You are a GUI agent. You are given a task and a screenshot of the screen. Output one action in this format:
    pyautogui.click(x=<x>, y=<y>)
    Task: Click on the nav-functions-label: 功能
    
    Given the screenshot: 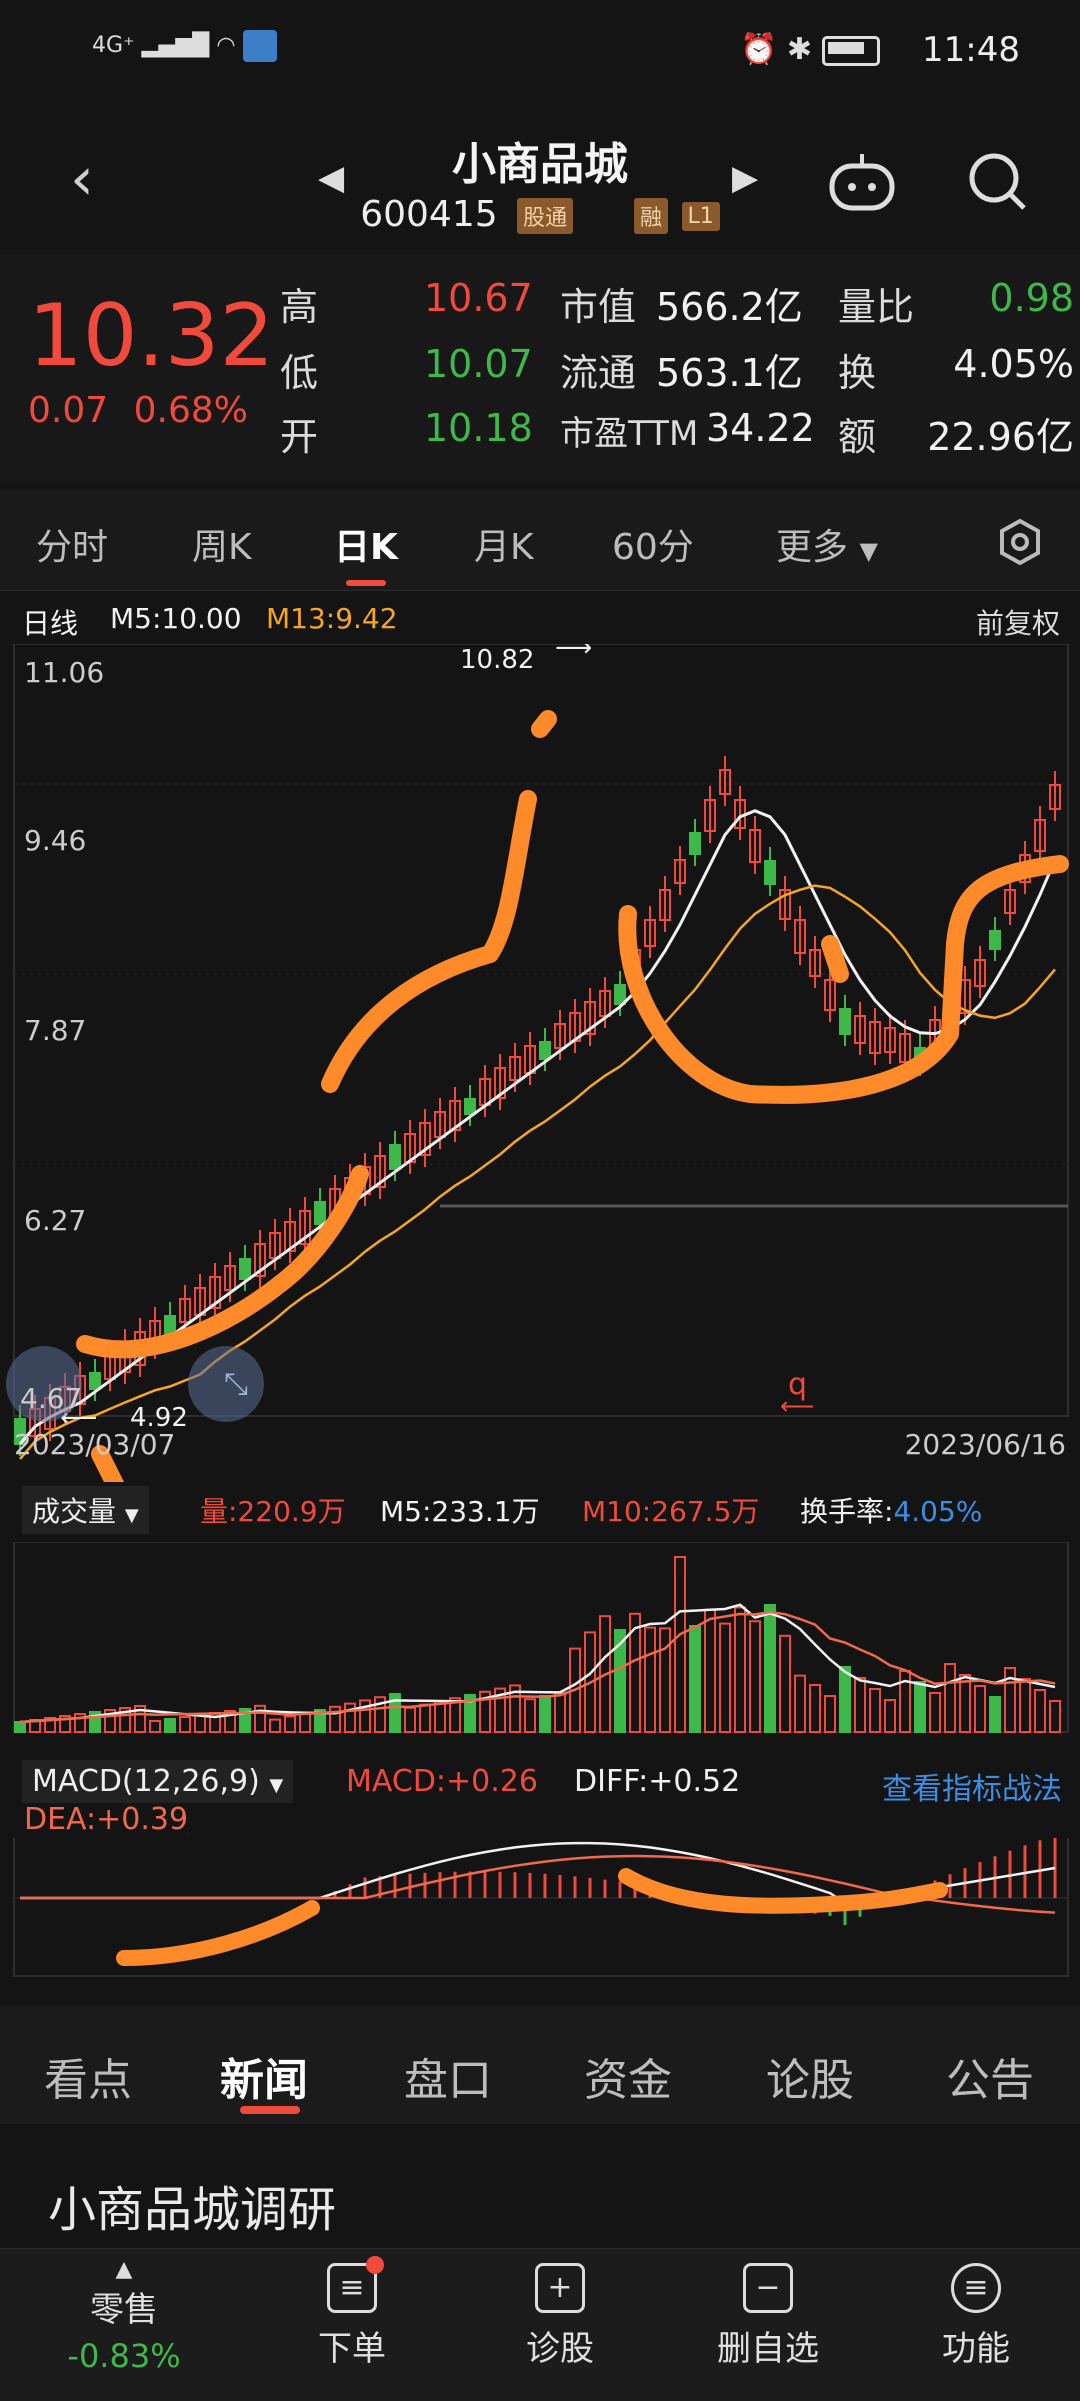 What is the action you would take?
    pyautogui.click(x=976, y=2349)
    